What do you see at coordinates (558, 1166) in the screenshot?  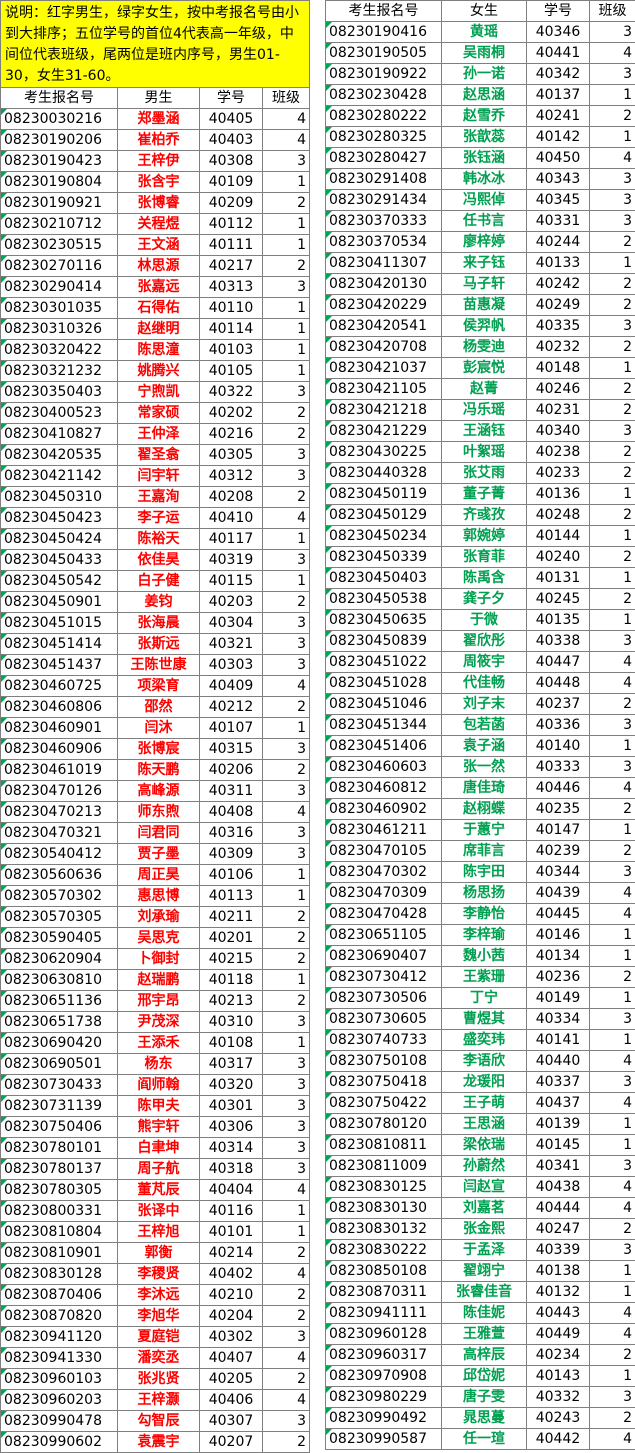 I see `student-id-cell: 40341` at bounding box center [558, 1166].